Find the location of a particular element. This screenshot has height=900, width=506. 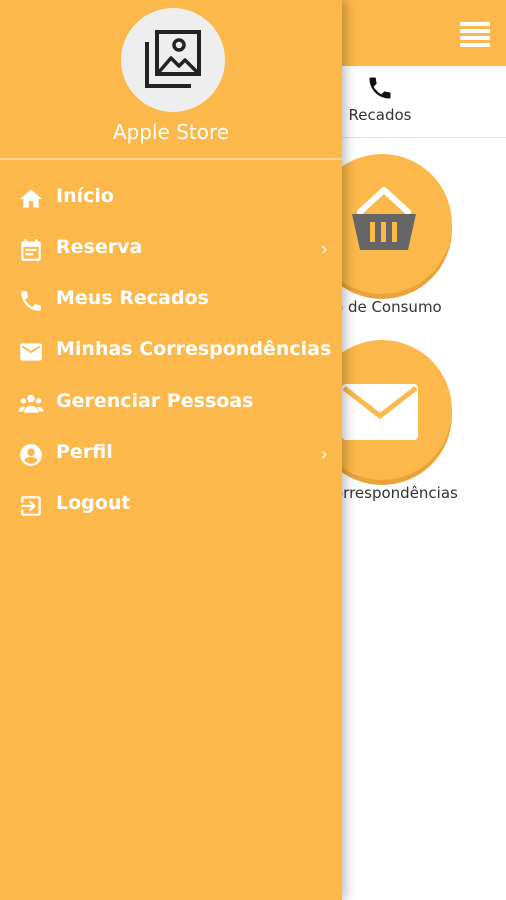

menu-item-logout: Logout is located at coordinates (171, 505).